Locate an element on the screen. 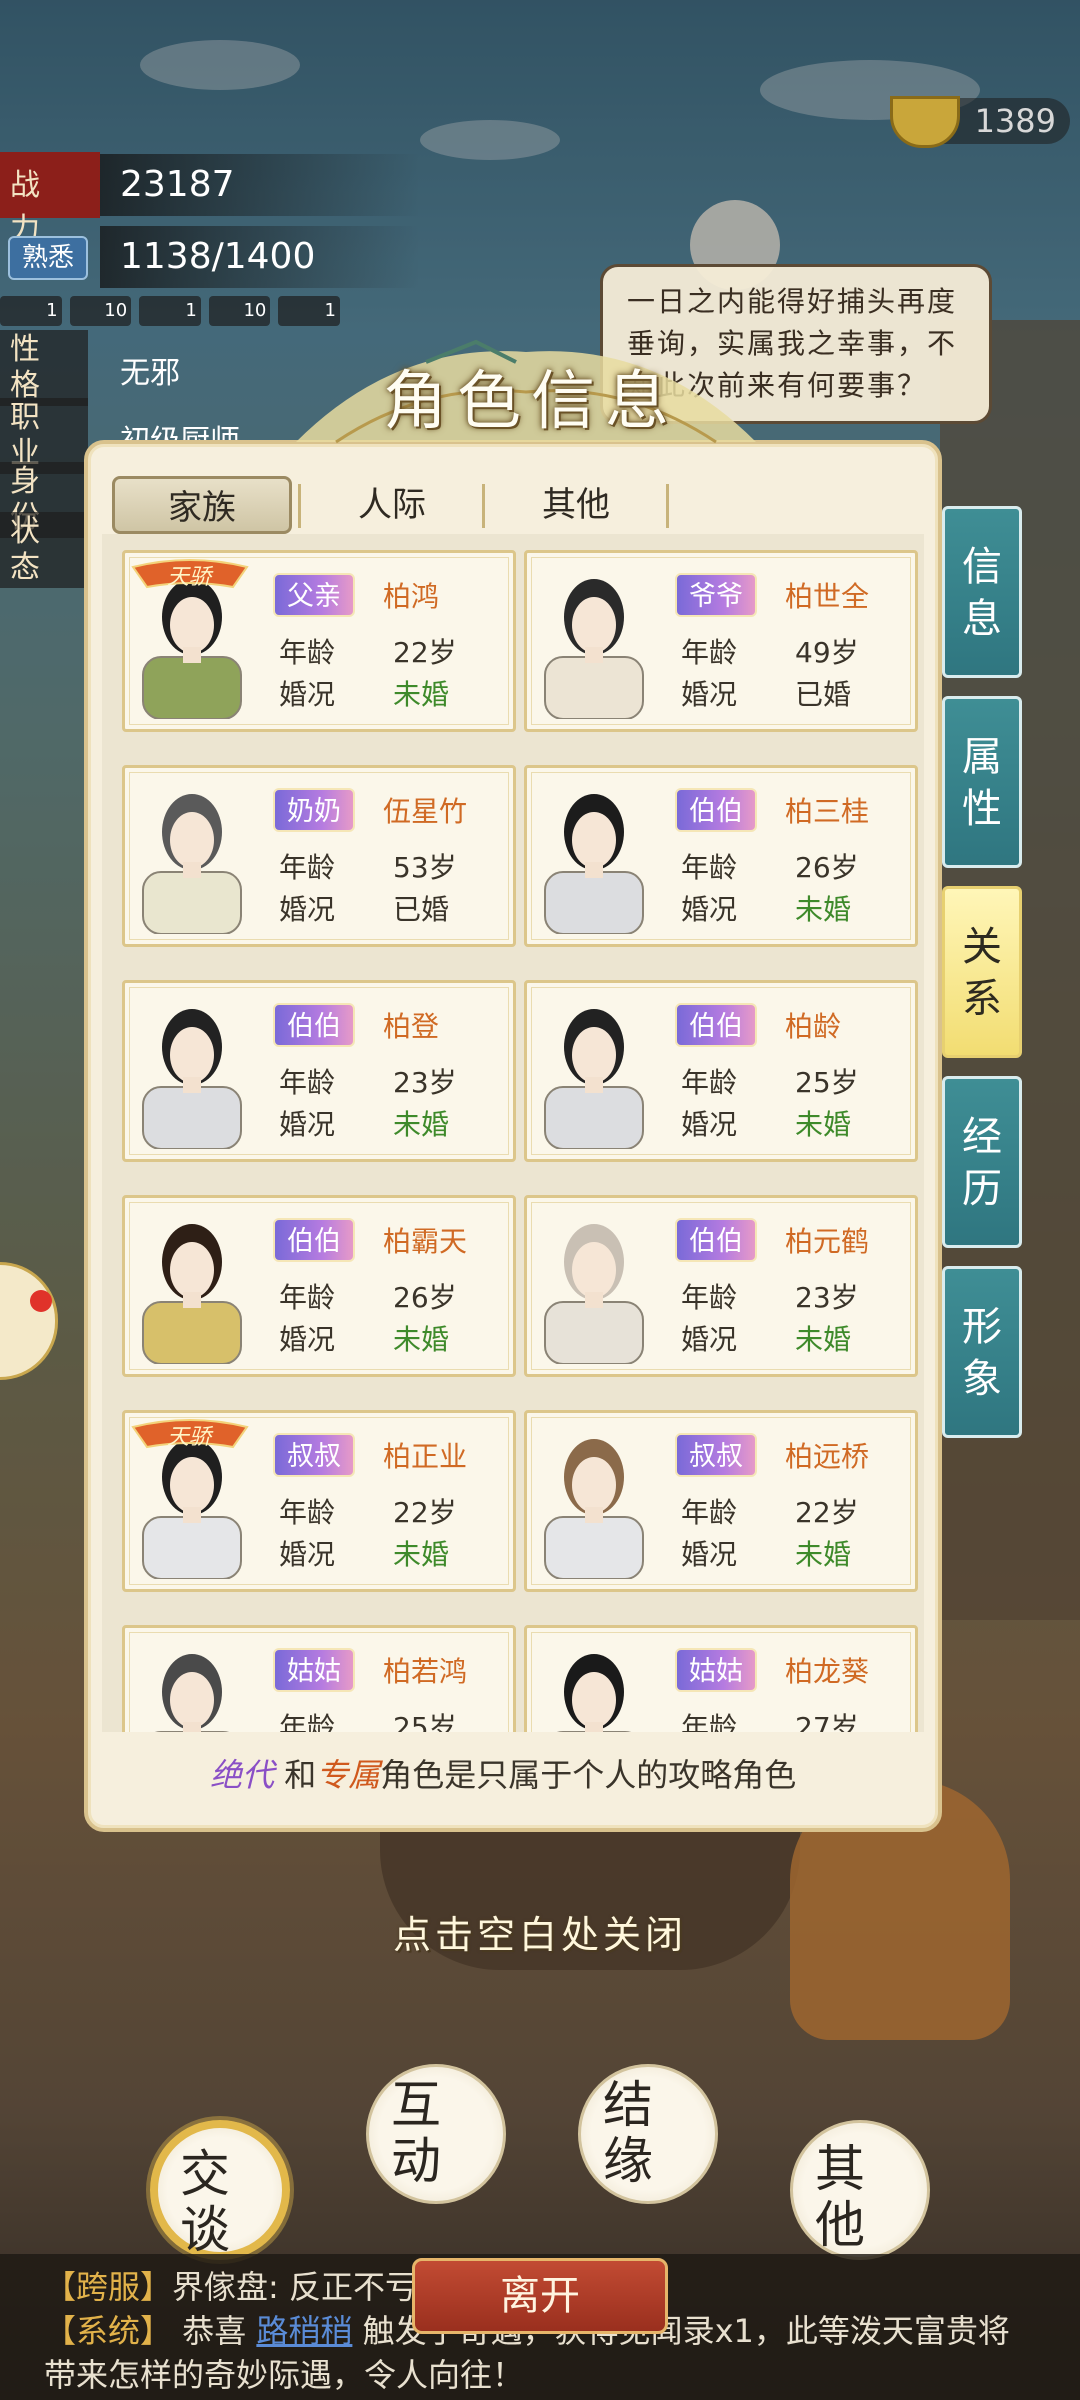 The width and height of the screenshot is (1080, 2400). character-card: 伯伯 柏登 年龄 23岁 婚况 未婚 is located at coordinates (319, 1071).